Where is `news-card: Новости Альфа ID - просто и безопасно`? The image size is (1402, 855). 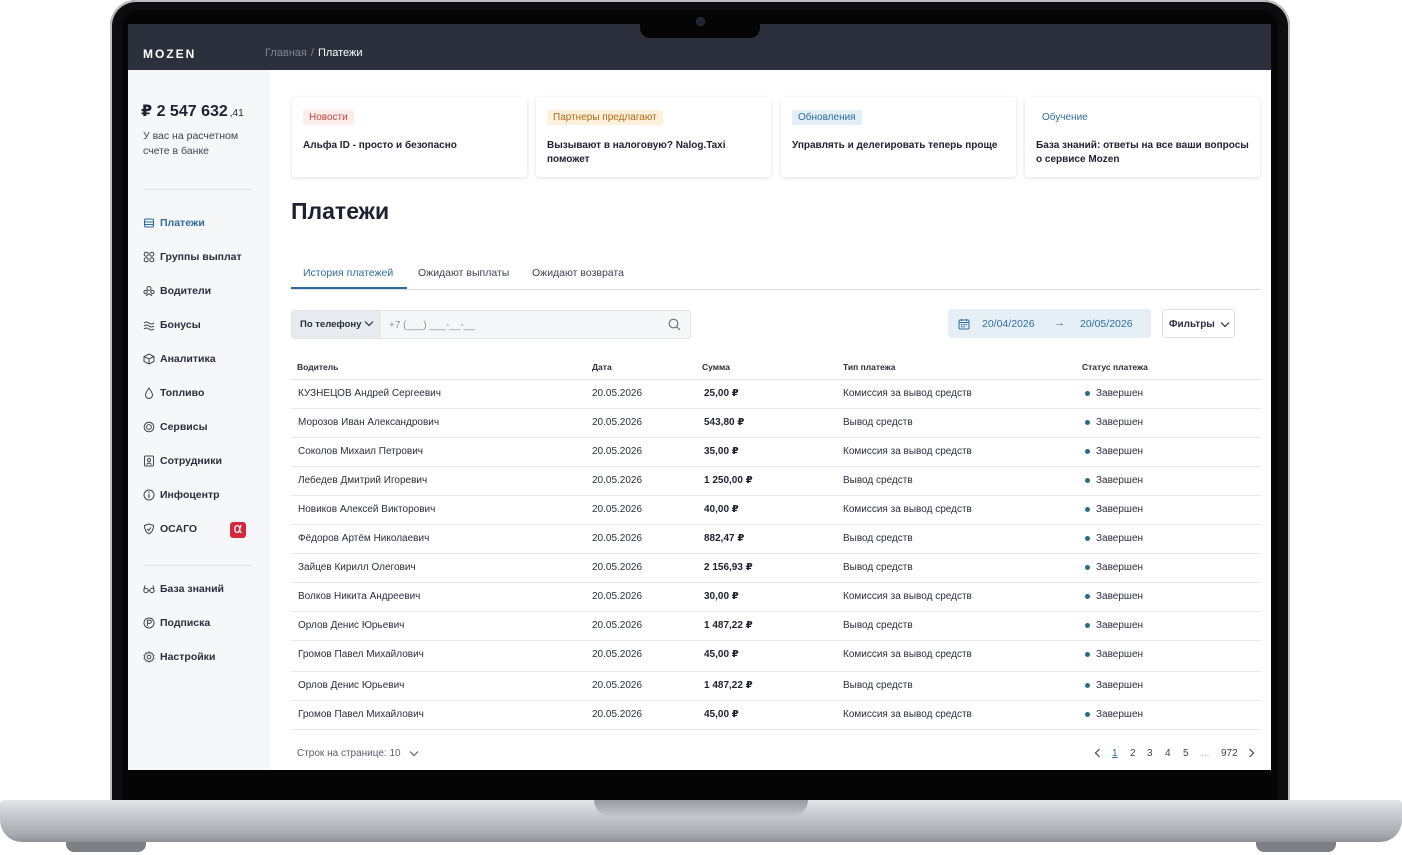
news-card: Новости Альфа ID - просто и безопасно is located at coordinates (409, 137).